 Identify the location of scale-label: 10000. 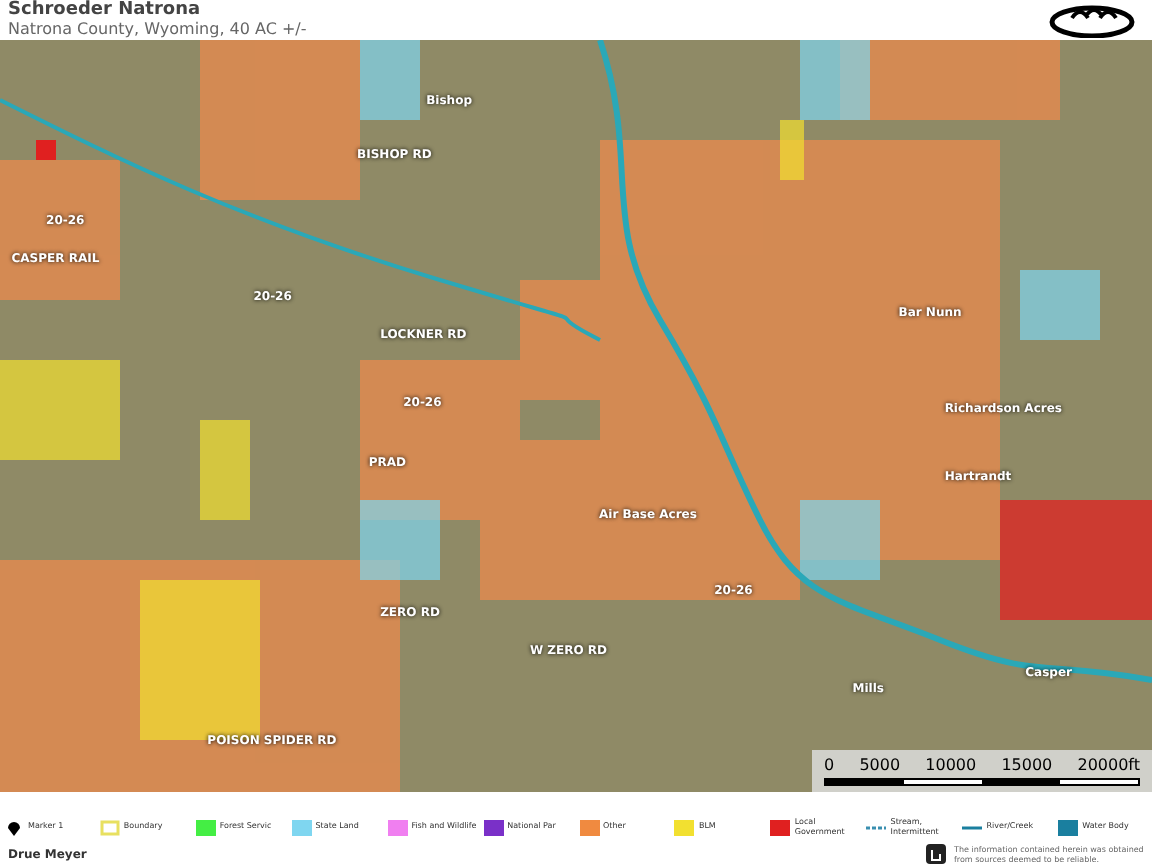
(951, 766).